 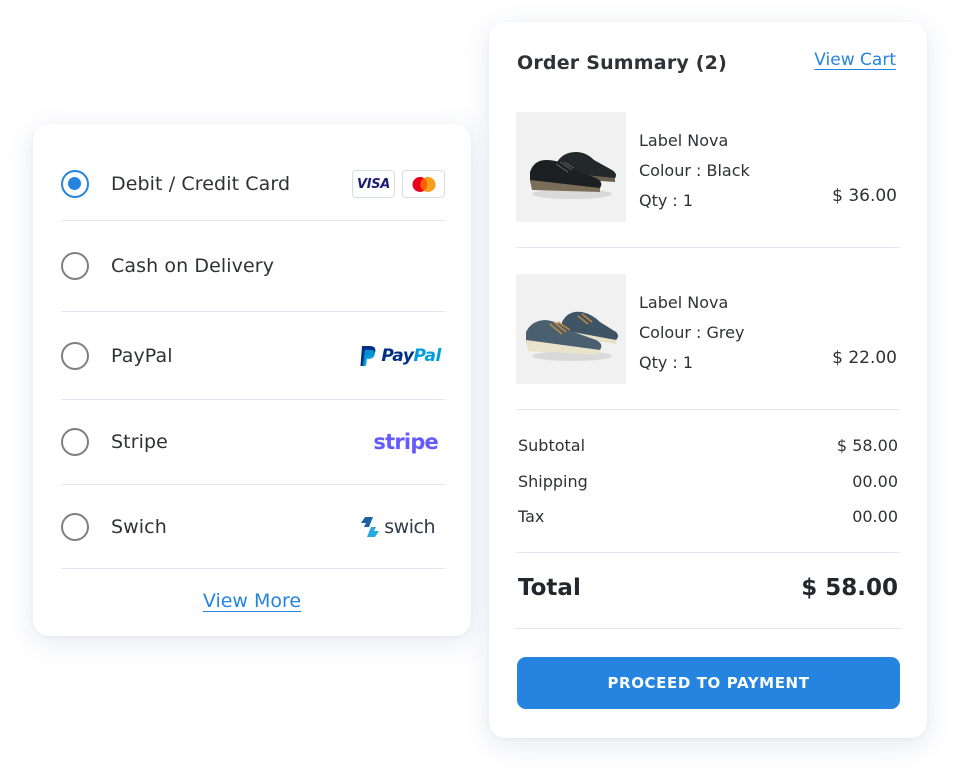 What do you see at coordinates (708, 588) in the screenshot?
I see `total-row: Total $ 58.00` at bounding box center [708, 588].